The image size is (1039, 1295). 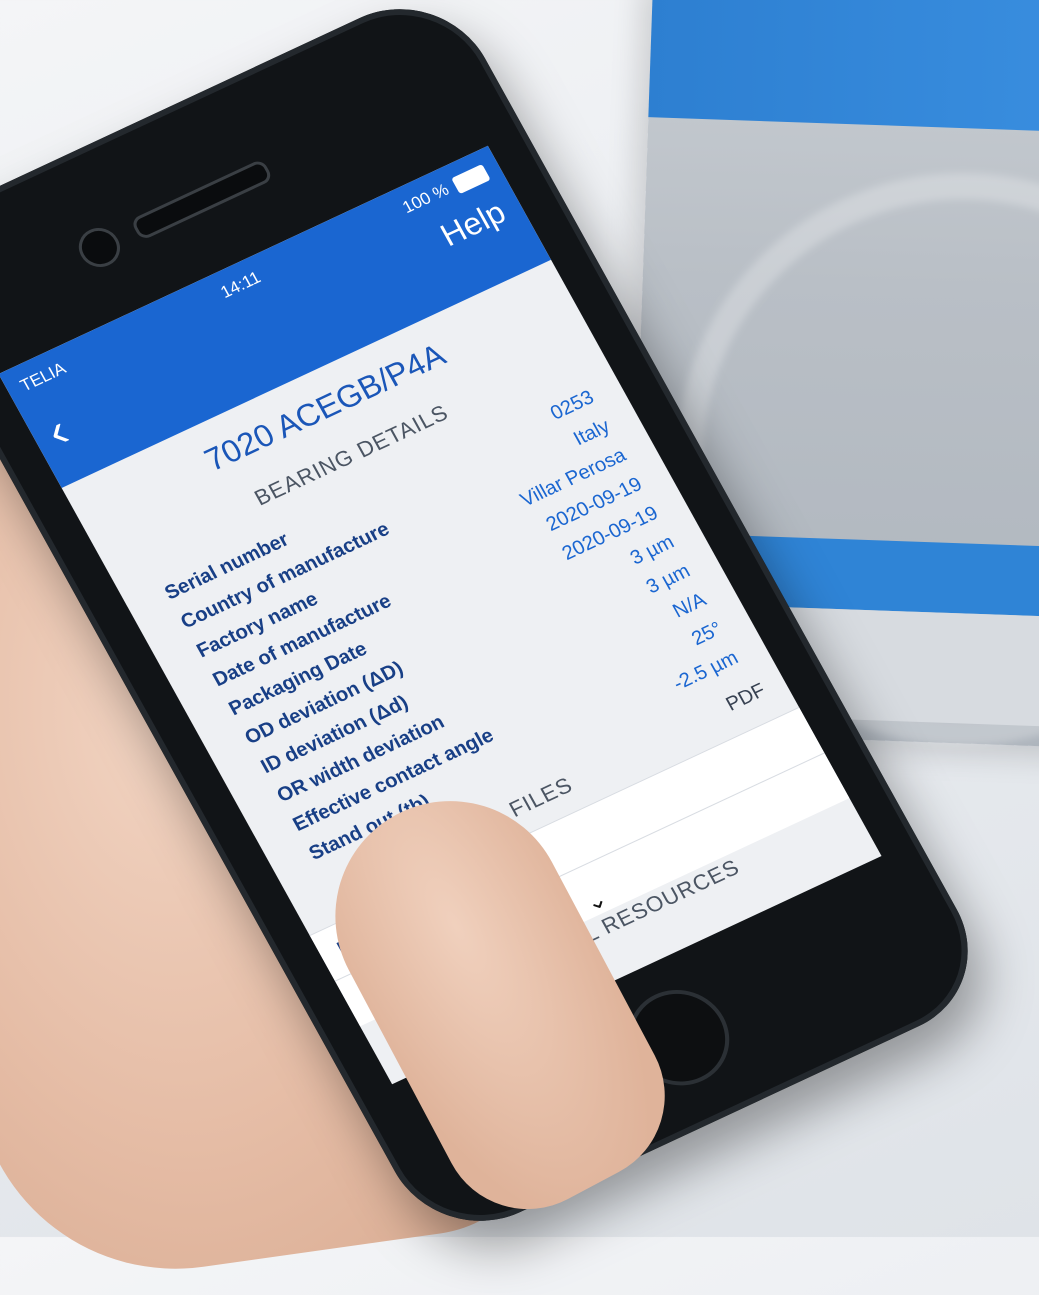 I want to click on chevron-left-icon: ‹, so click(x=58, y=431).